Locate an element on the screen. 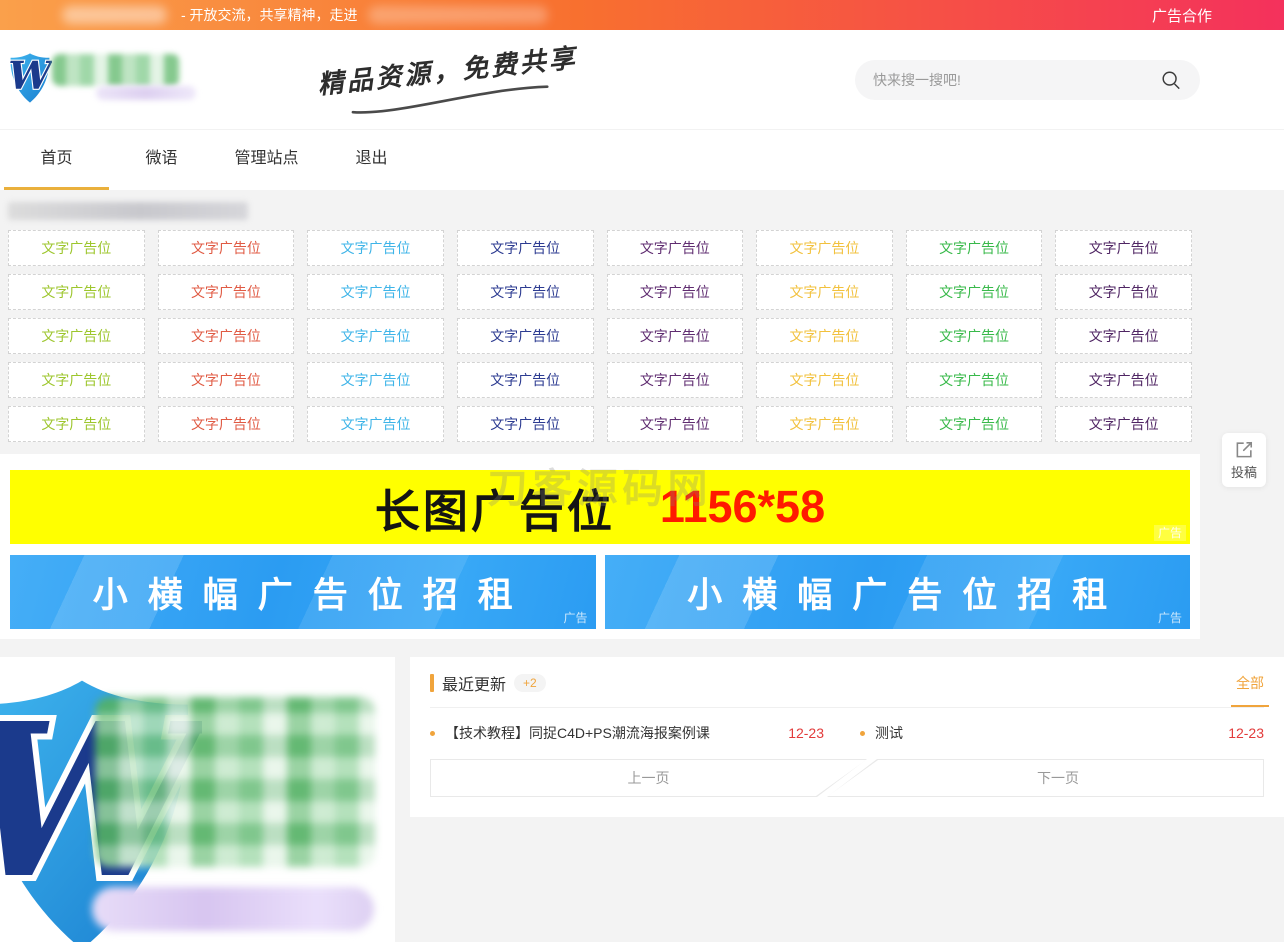 This screenshot has width=1284, height=942. search-button is located at coordinates (1171, 80).